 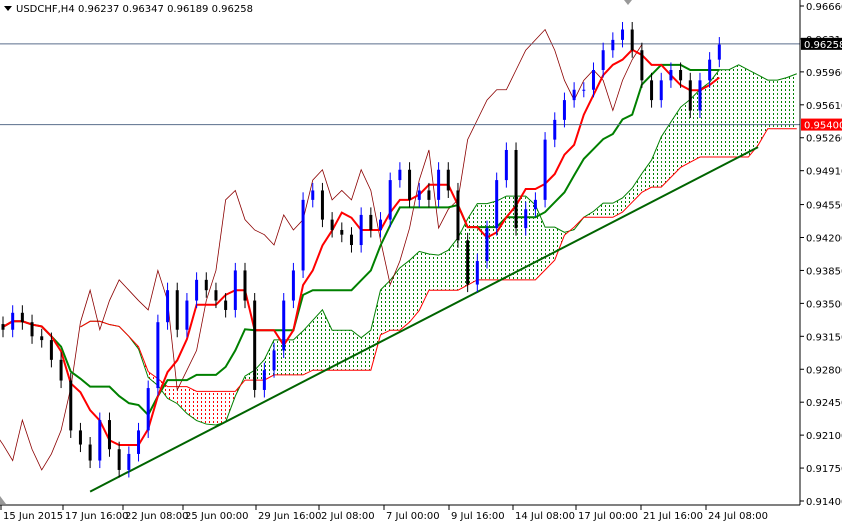 I want to click on price-tick-label: 0.95960, so click(x=824, y=73).